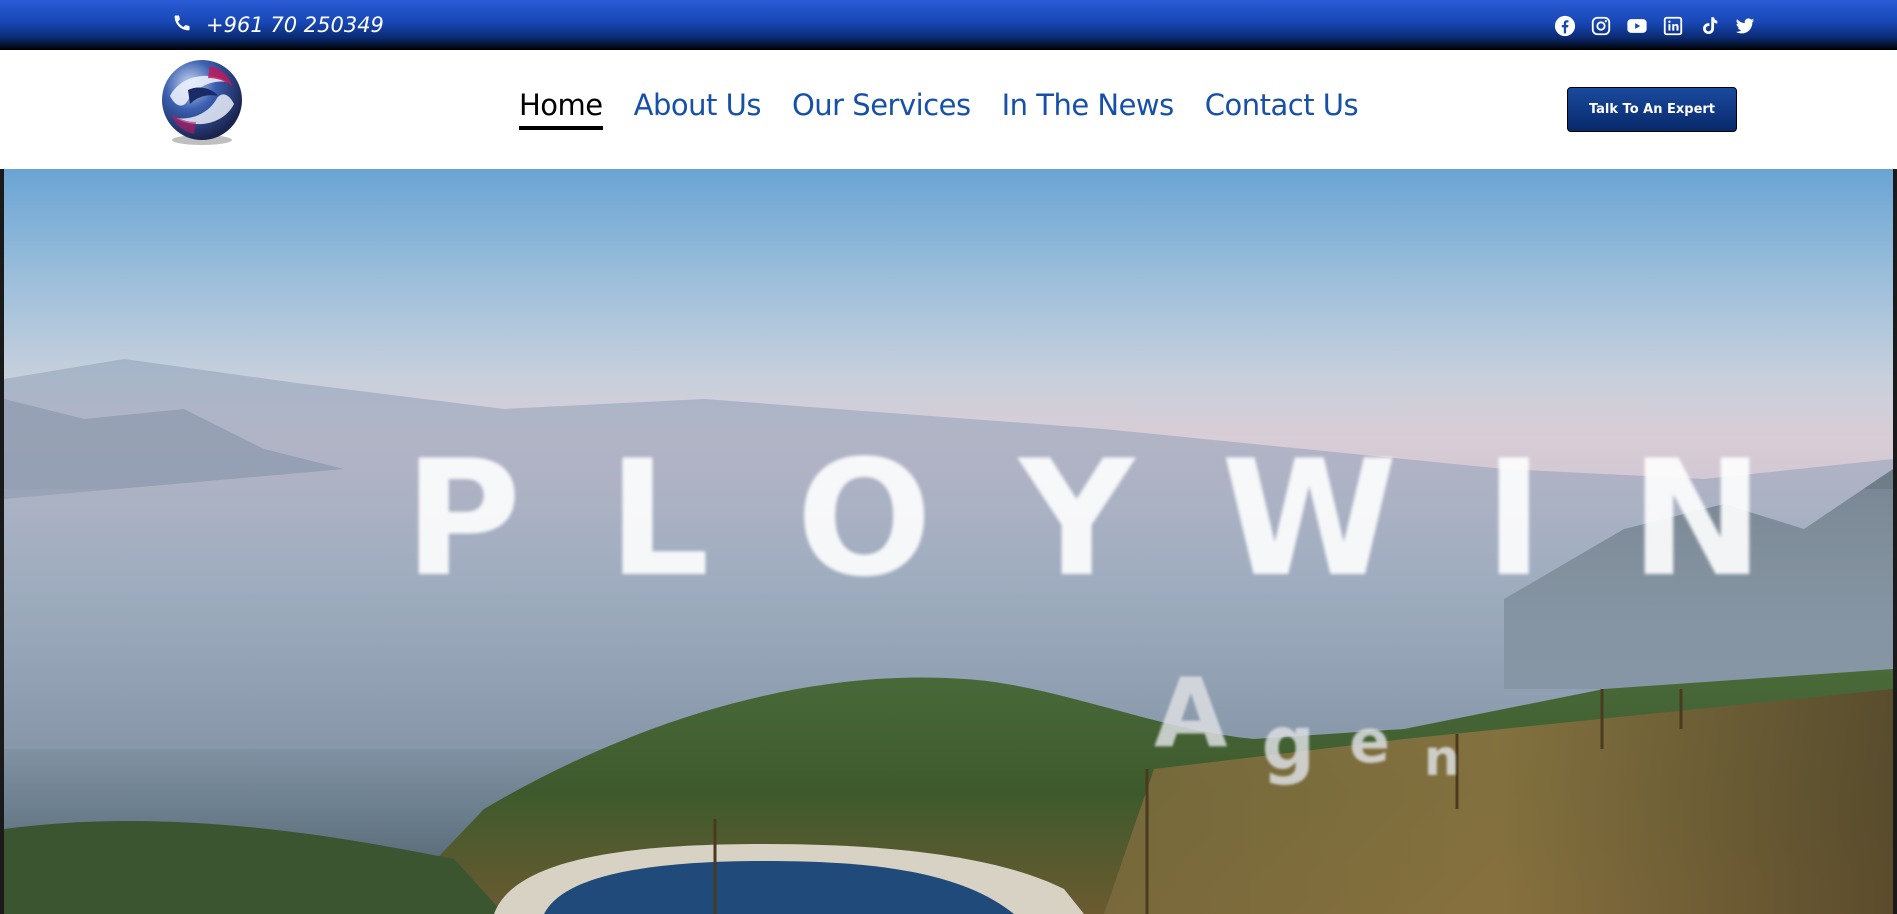 Image resolution: width=1897 pixels, height=914 pixels. Describe the element at coordinates (463, 518) in the screenshot. I see `hero-title-letter: P` at that location.